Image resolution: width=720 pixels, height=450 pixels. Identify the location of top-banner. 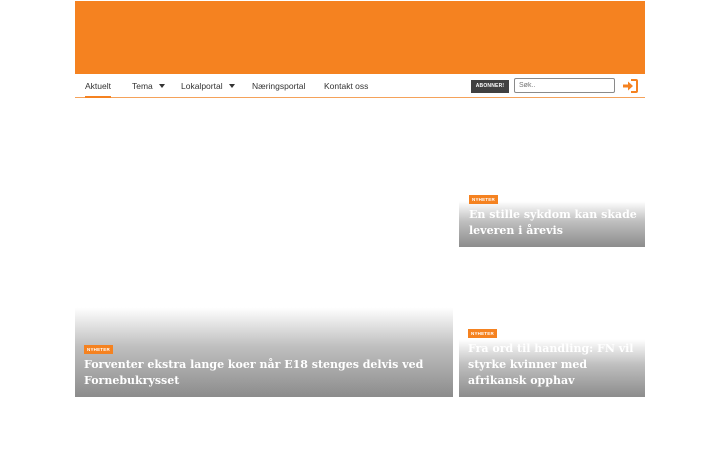
(360, 37).